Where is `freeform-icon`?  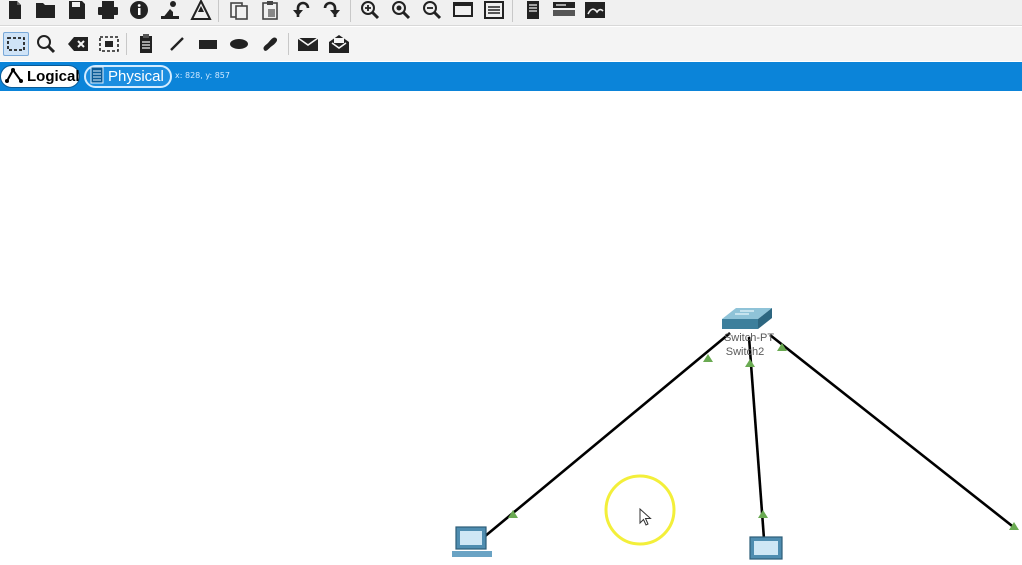 freeform-icon is located at coordinates (270, 44).